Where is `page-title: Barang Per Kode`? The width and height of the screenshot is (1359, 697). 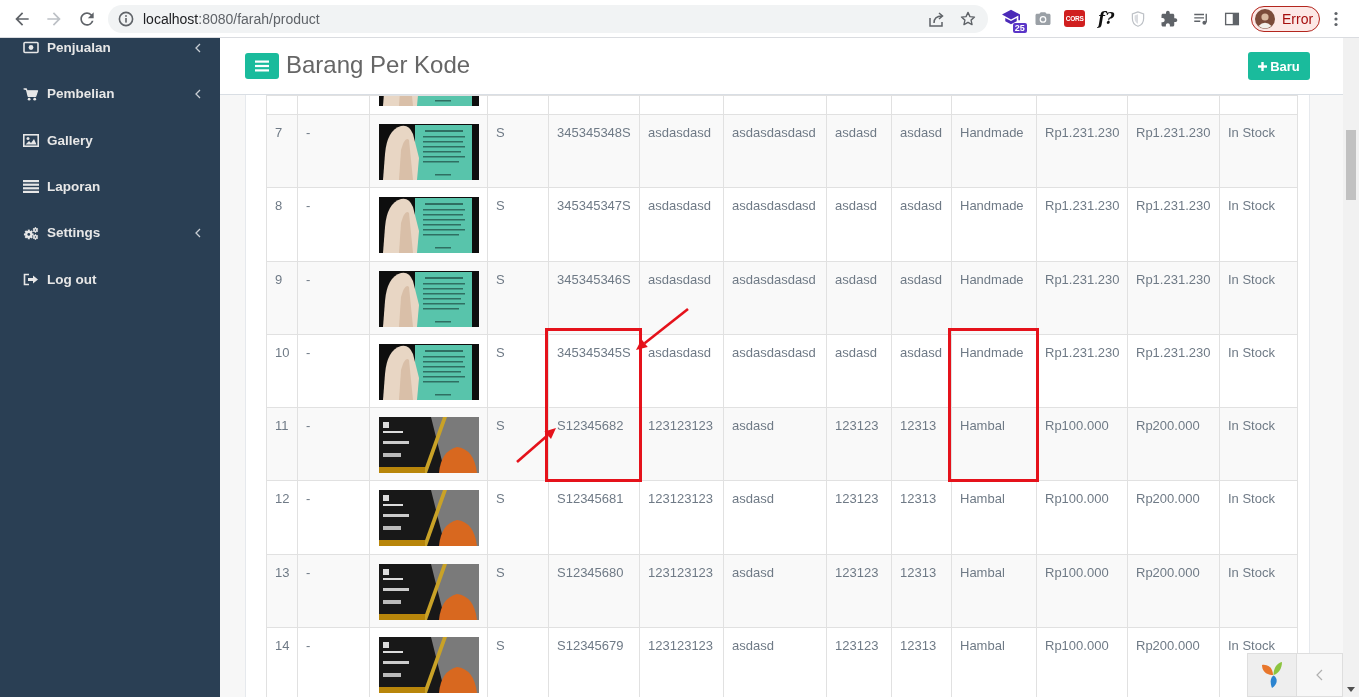
page-title: Barang Per Kode is located at coordinates (378, 64).